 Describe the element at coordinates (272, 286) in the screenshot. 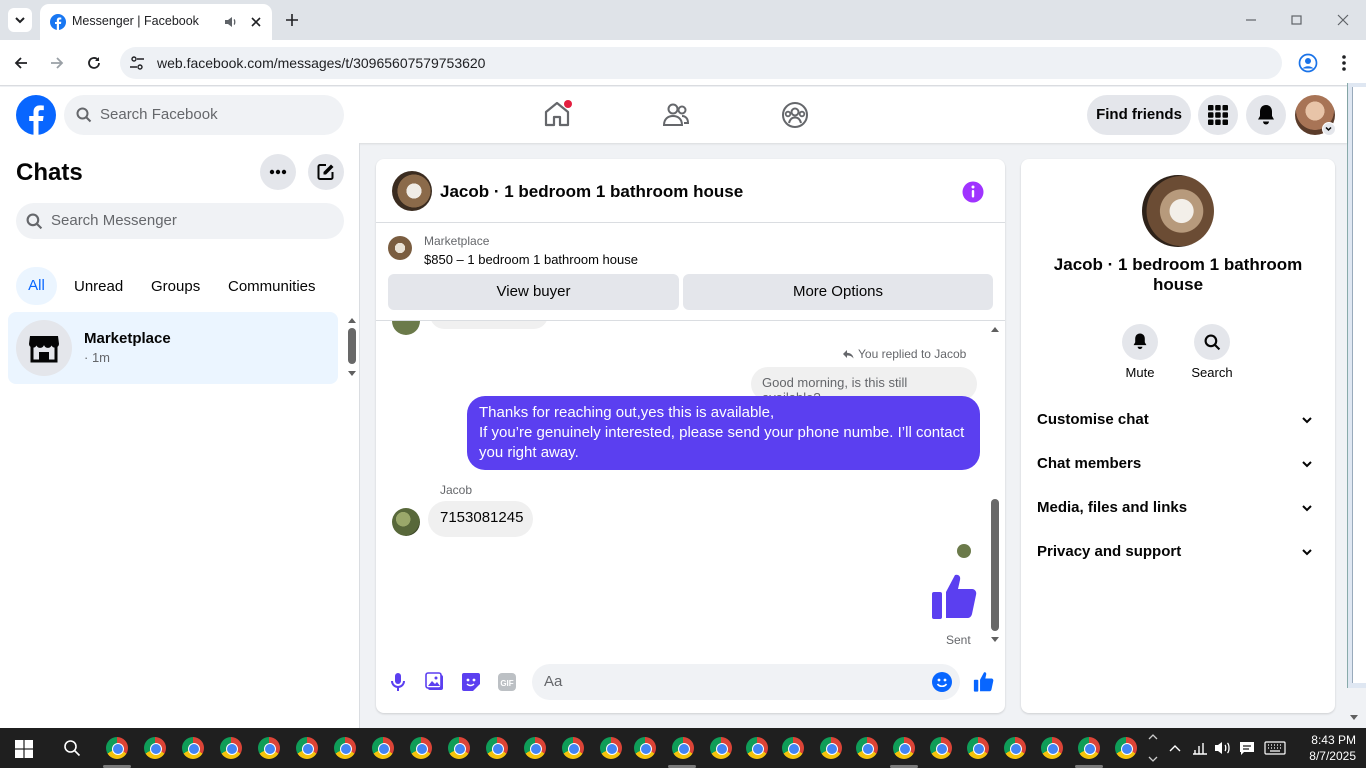

I see `filter-communities: Communities` at that location.